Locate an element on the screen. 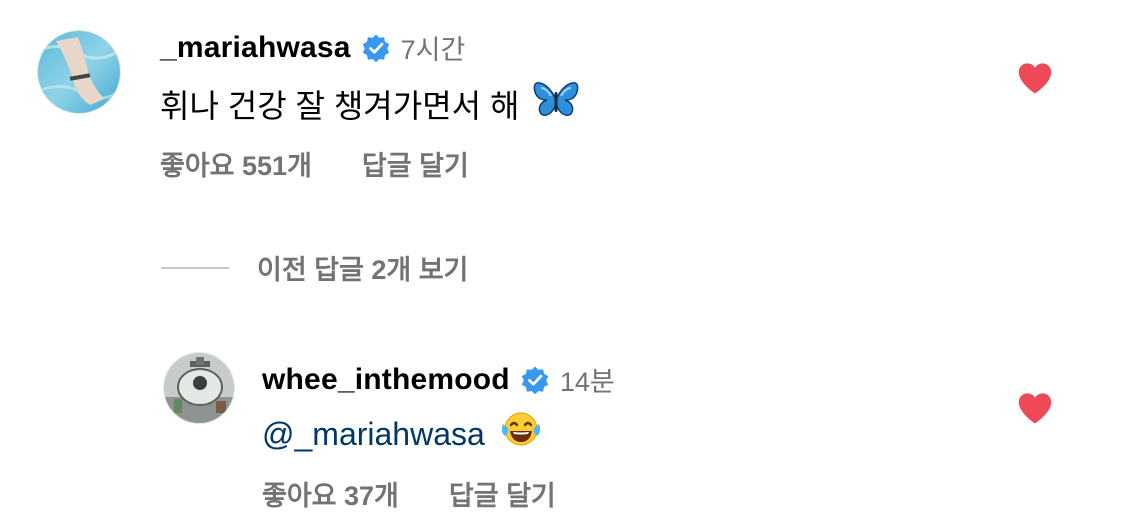  view-previous-replies: 이전 답글 2개 보기 is located at coordinates (314, 267).